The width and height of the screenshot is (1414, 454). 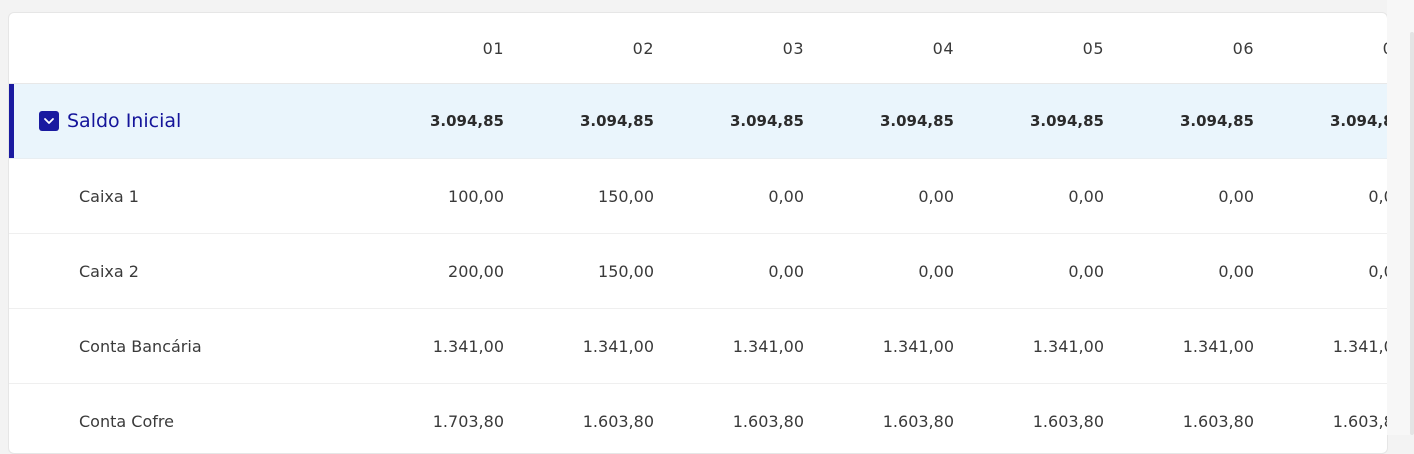 What do you see at coordinates (943, 48) in the screenshot?
I see `column-header-04: 04` at bounding box center [943, 48].